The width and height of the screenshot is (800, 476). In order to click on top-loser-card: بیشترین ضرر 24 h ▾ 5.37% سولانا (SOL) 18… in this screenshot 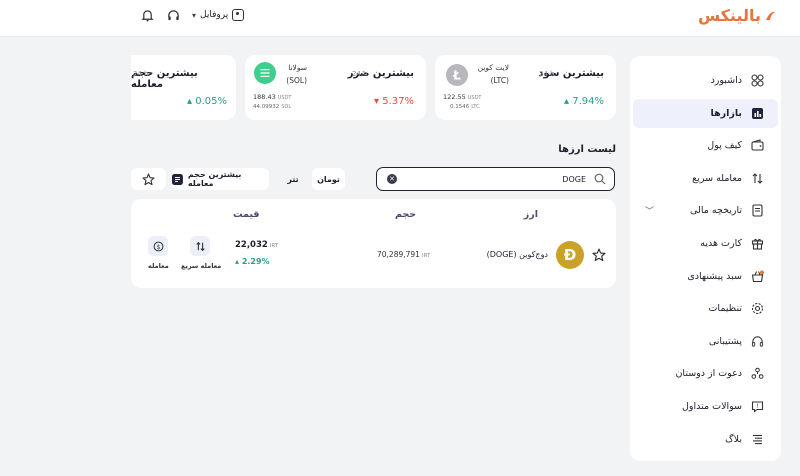, I will do `click(335, 87)`.